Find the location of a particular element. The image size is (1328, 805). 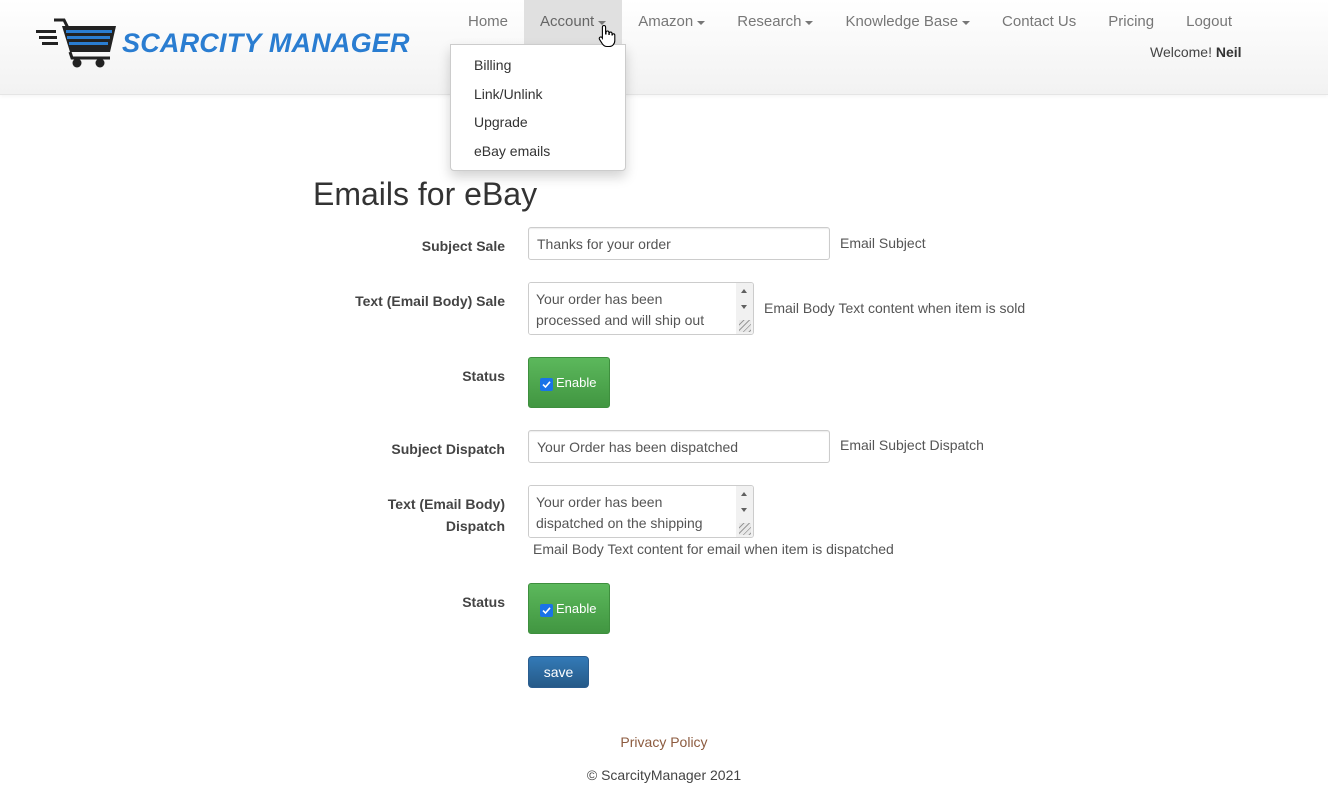

nav-home-label: Home is located at coordinates (488, 21).